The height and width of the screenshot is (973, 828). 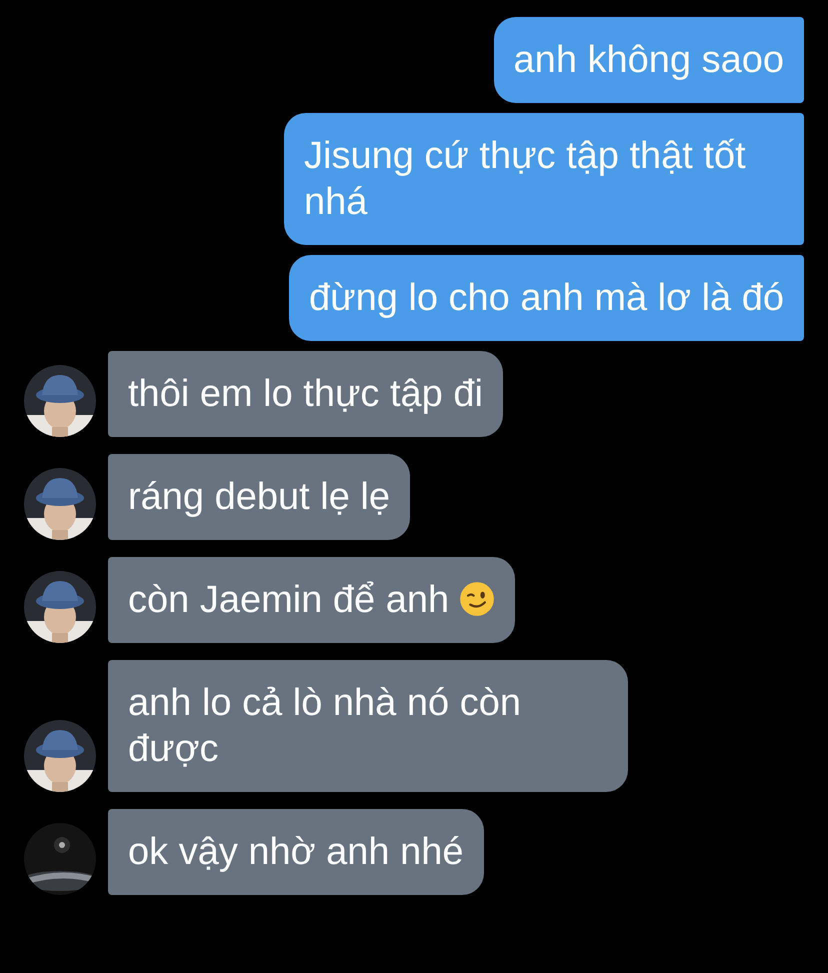 What do you see at coordinates (525, 179) in the screenshot?
I see `message-text: Jisung cứ thực tập thật tốt nhá` at bounding box center [525, 179].